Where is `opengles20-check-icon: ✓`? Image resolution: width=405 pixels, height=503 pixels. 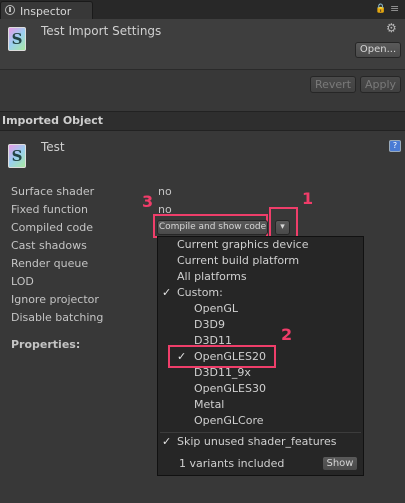 opengles20-check-icon: ✓ is located at coordinates (182, 356).